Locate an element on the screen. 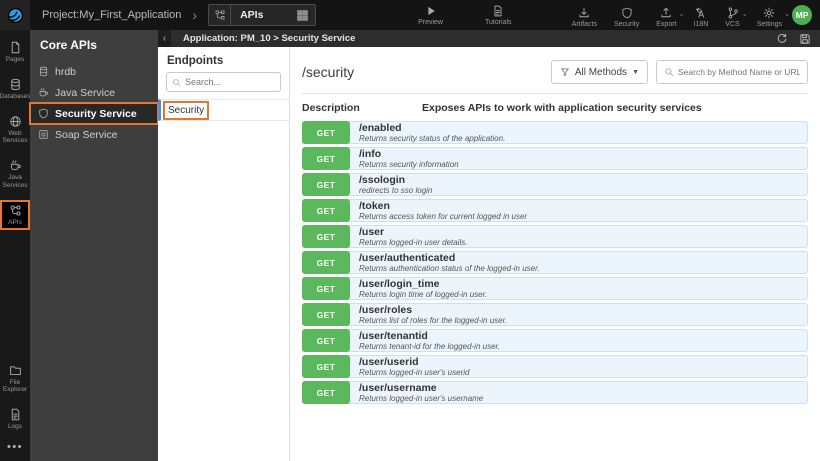  methods-filter-label: All Methods is located at coordinates (601, 72).